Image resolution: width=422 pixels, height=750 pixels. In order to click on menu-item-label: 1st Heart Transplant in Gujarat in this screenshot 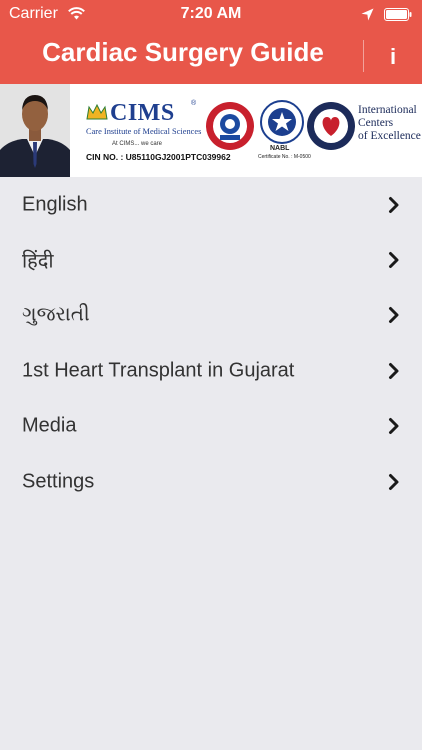, I will do `click(158, 370)`.